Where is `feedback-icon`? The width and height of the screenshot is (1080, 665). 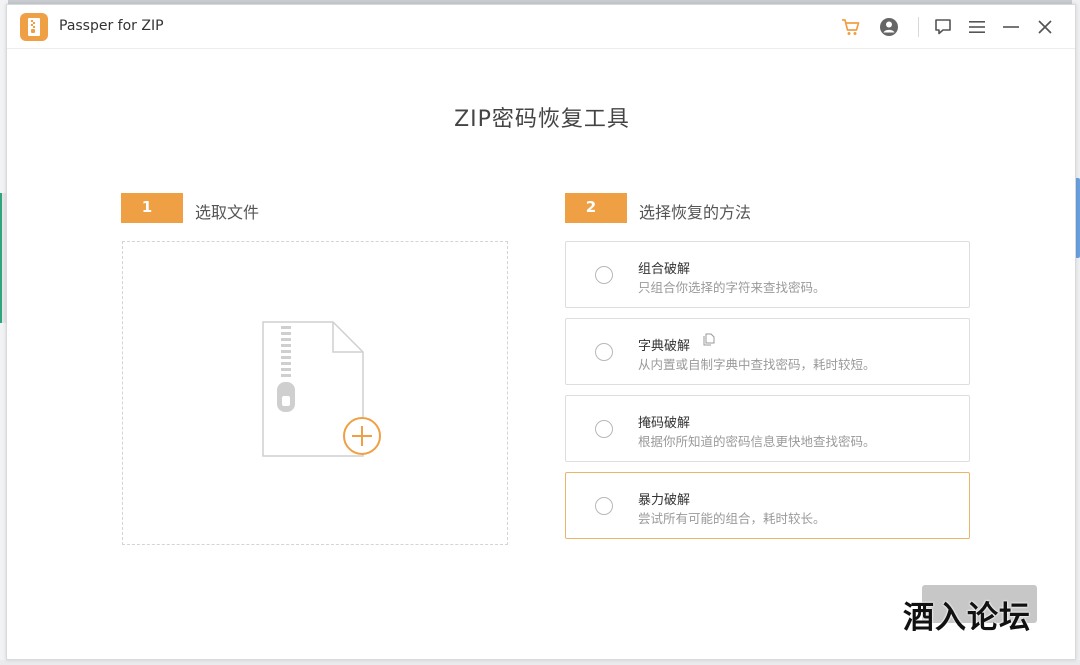 feedback-icon is located at coordinates (943, 27).